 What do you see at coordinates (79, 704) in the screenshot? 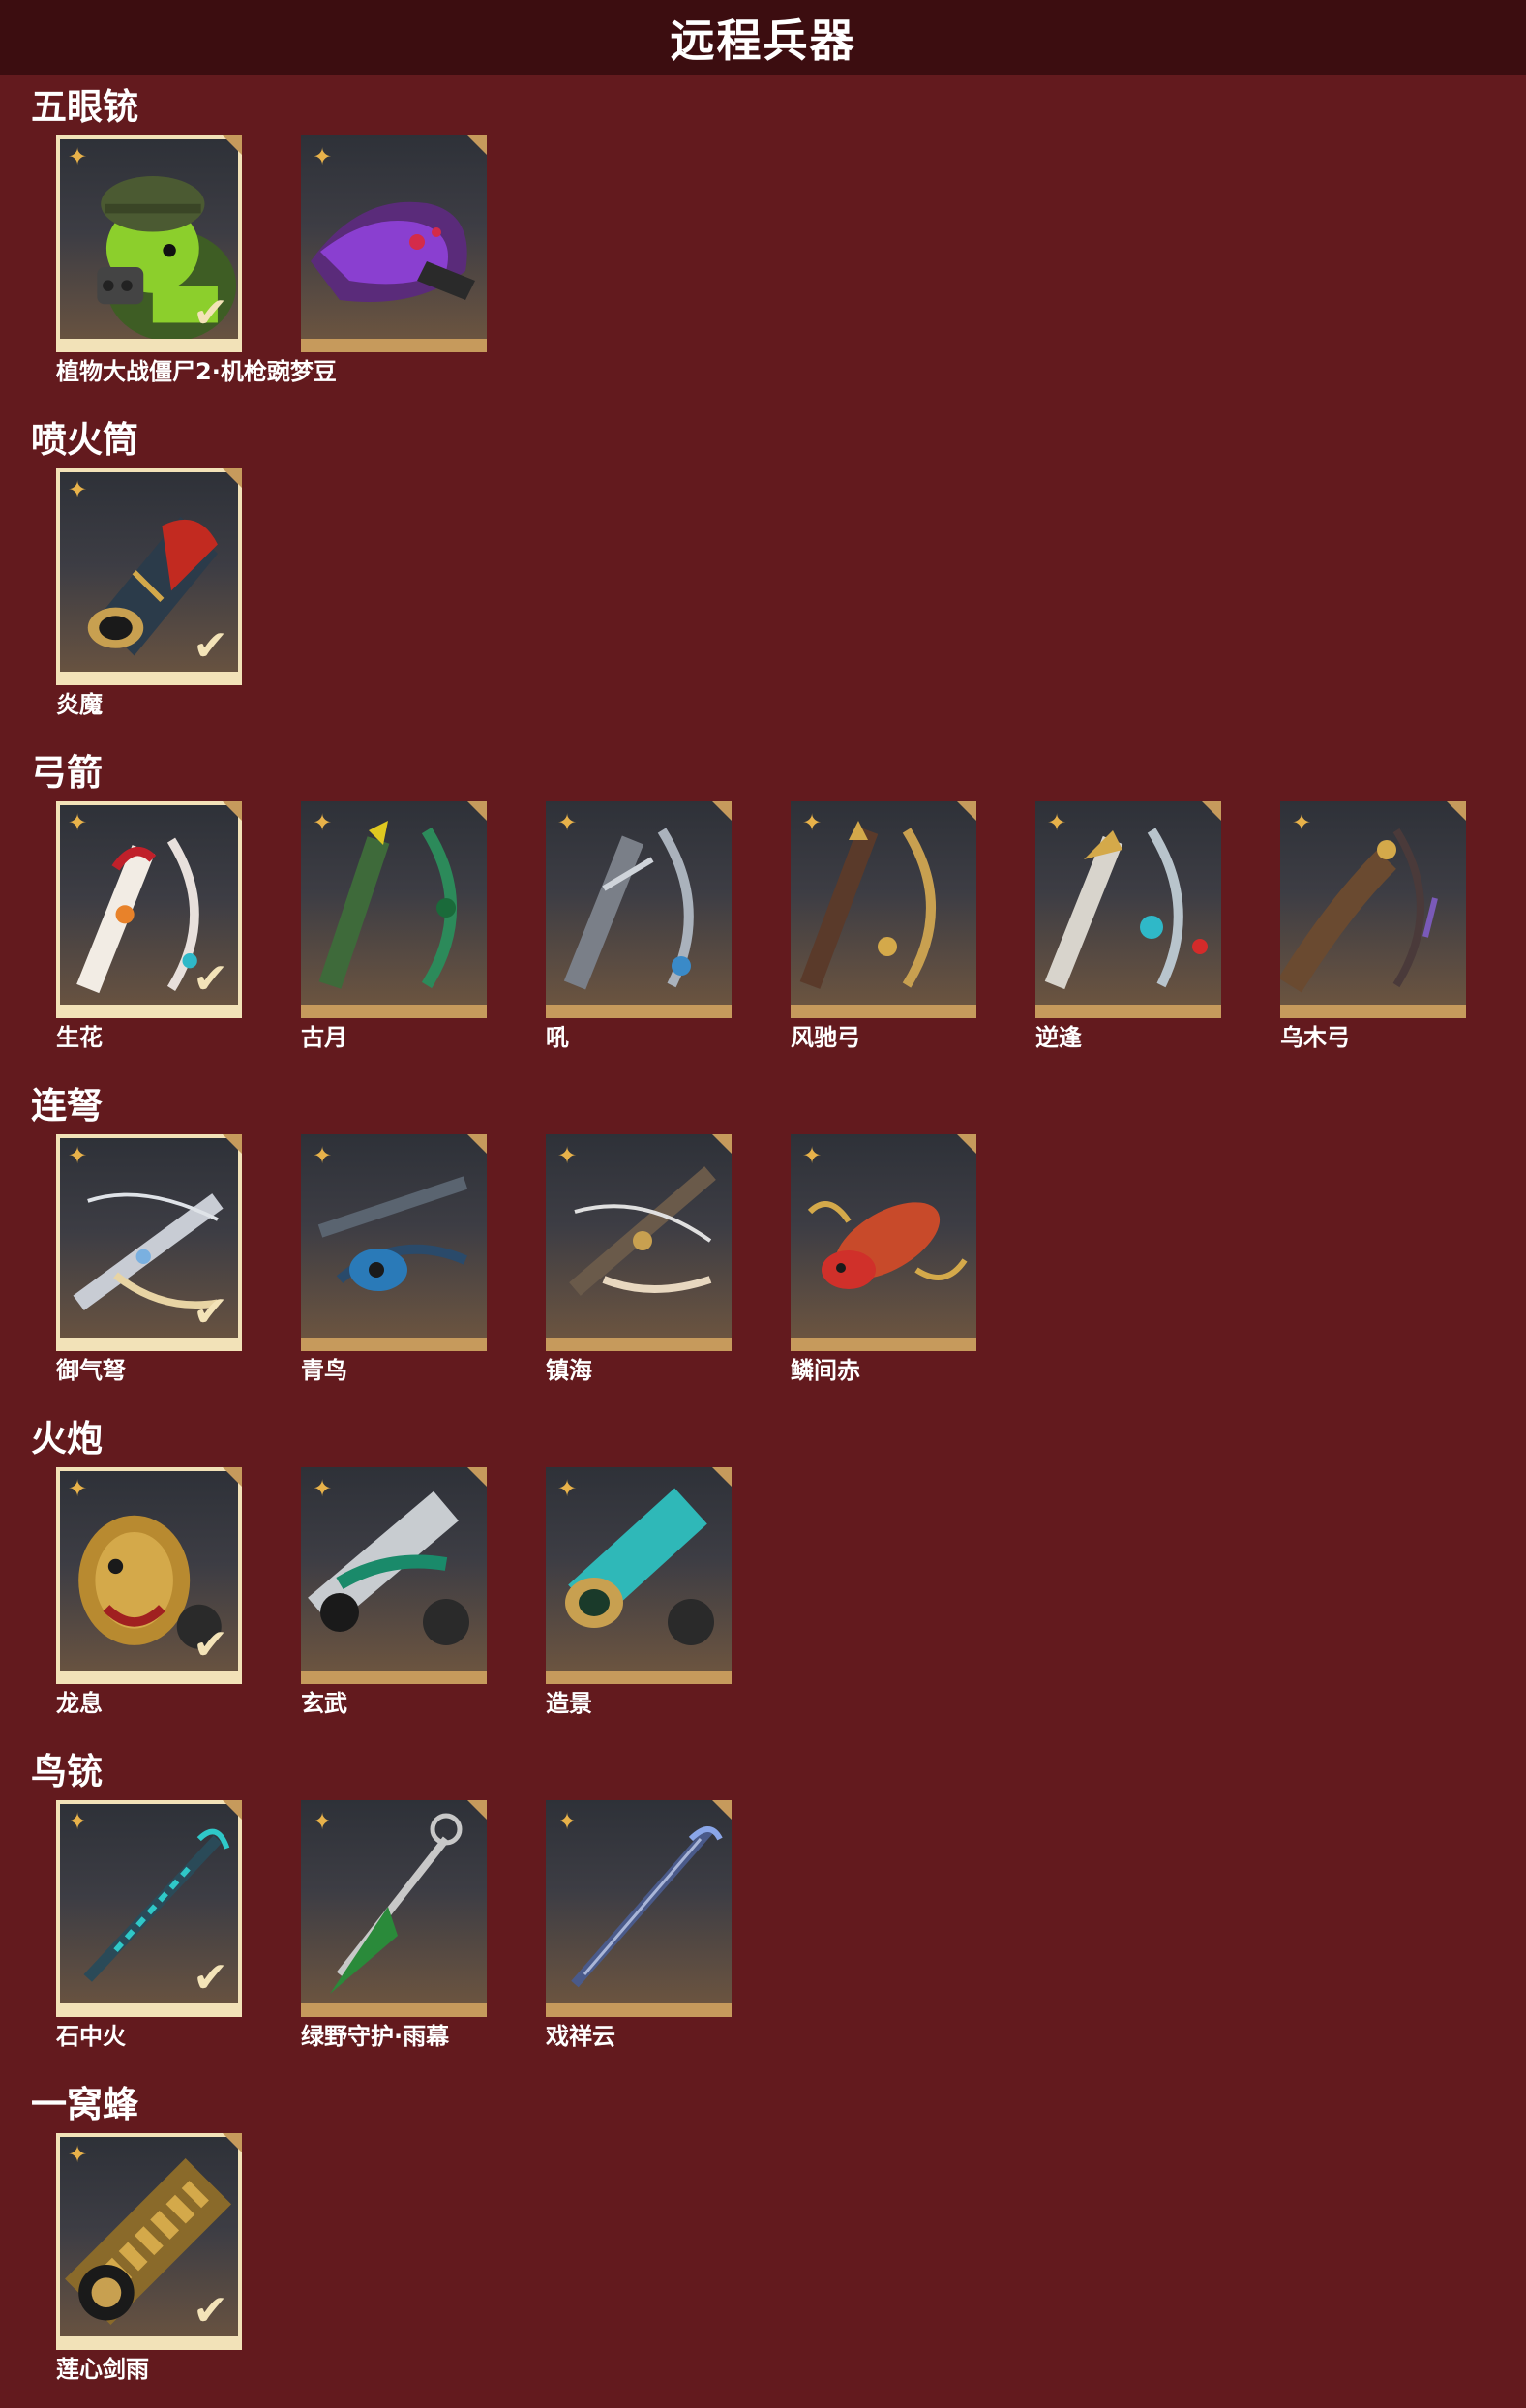
I see `weapon-name: 炎魔` at bounding box center [79, 704].